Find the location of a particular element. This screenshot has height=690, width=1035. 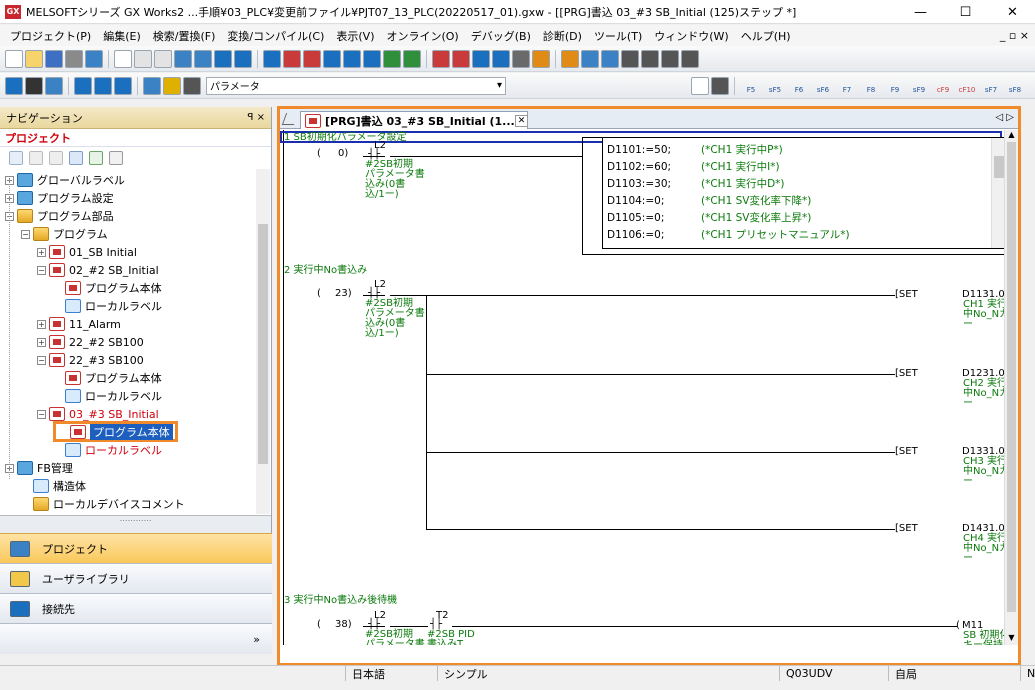

fkey-button: F5 is located at coordinates (751, 86).